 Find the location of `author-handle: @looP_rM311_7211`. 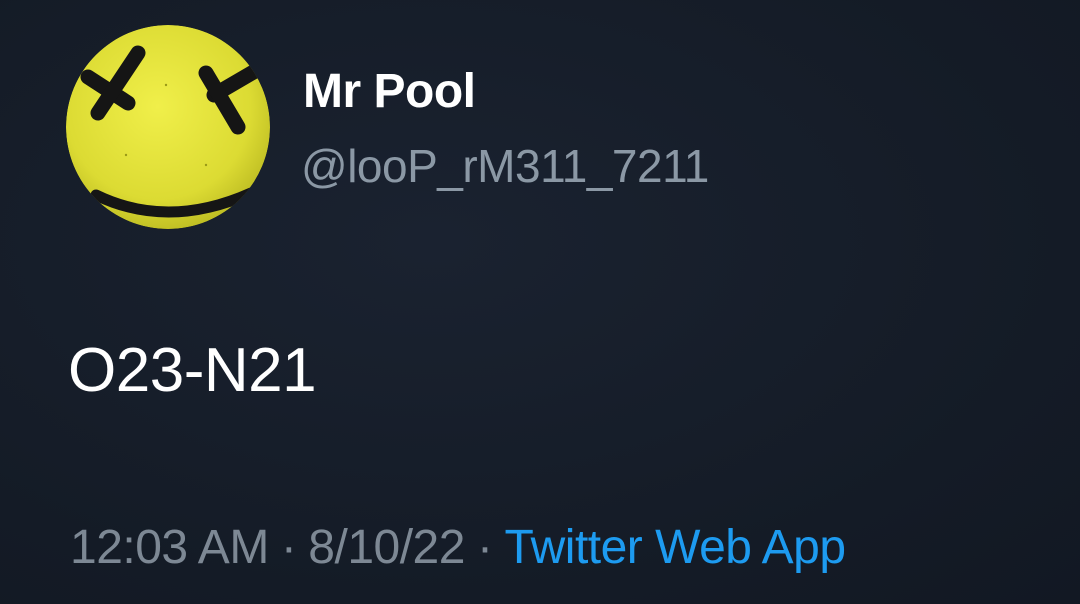

author-handle: @looP_rM311_7211 is located at coordinates (505, 166).